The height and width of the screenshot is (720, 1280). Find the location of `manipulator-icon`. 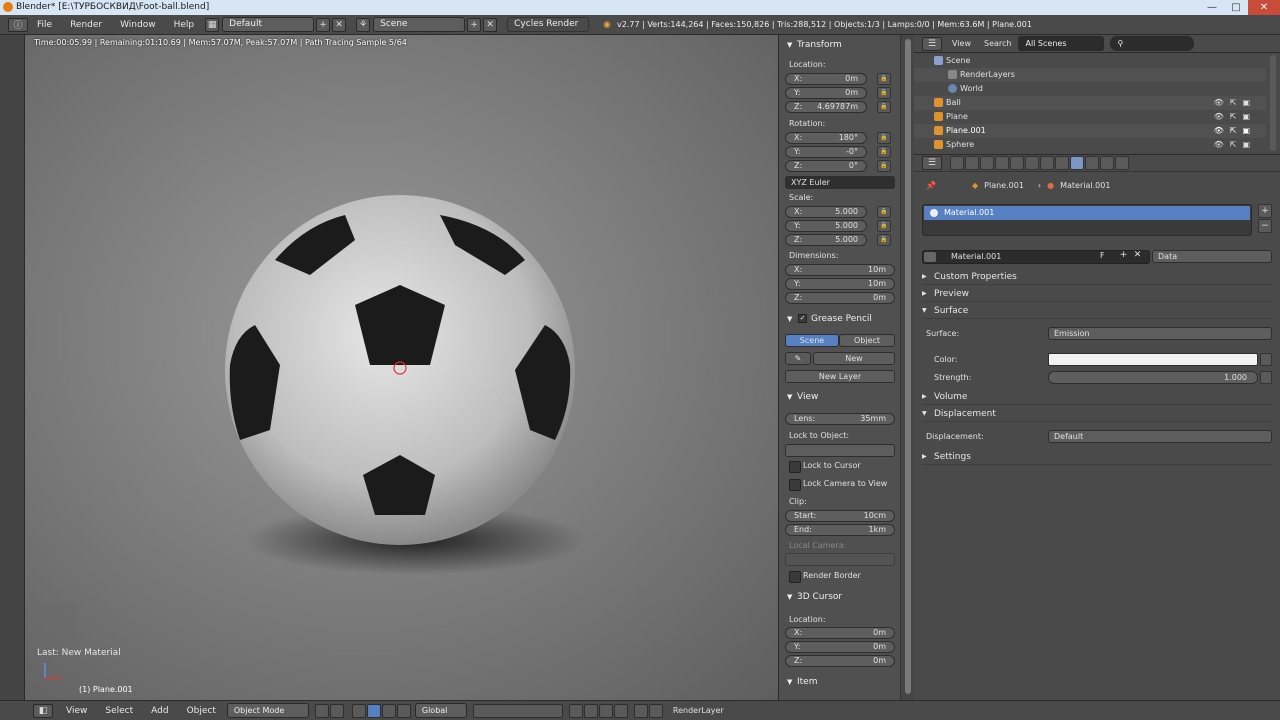

manipulator-icon is located at coordinates (358, 710).